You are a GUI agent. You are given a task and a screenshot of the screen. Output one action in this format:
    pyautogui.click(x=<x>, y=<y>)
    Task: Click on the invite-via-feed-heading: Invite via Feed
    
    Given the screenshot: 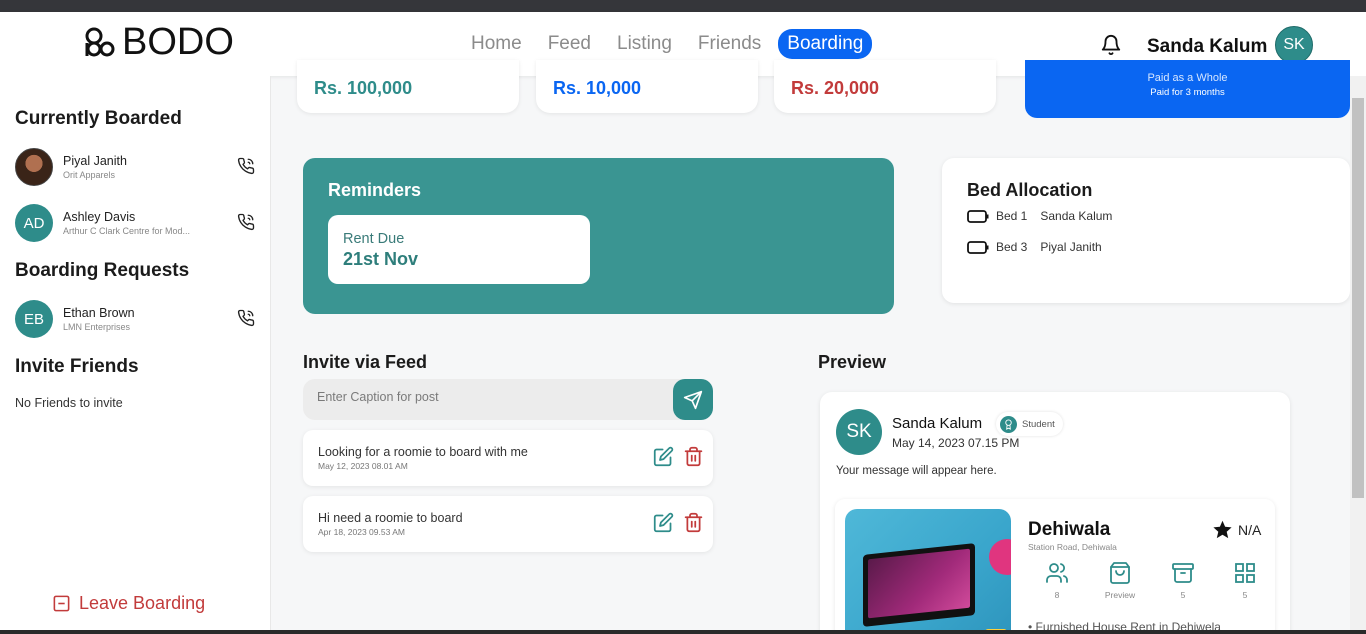 What is the action you would take?
    pyautogui.click(x=365, y=362)
    